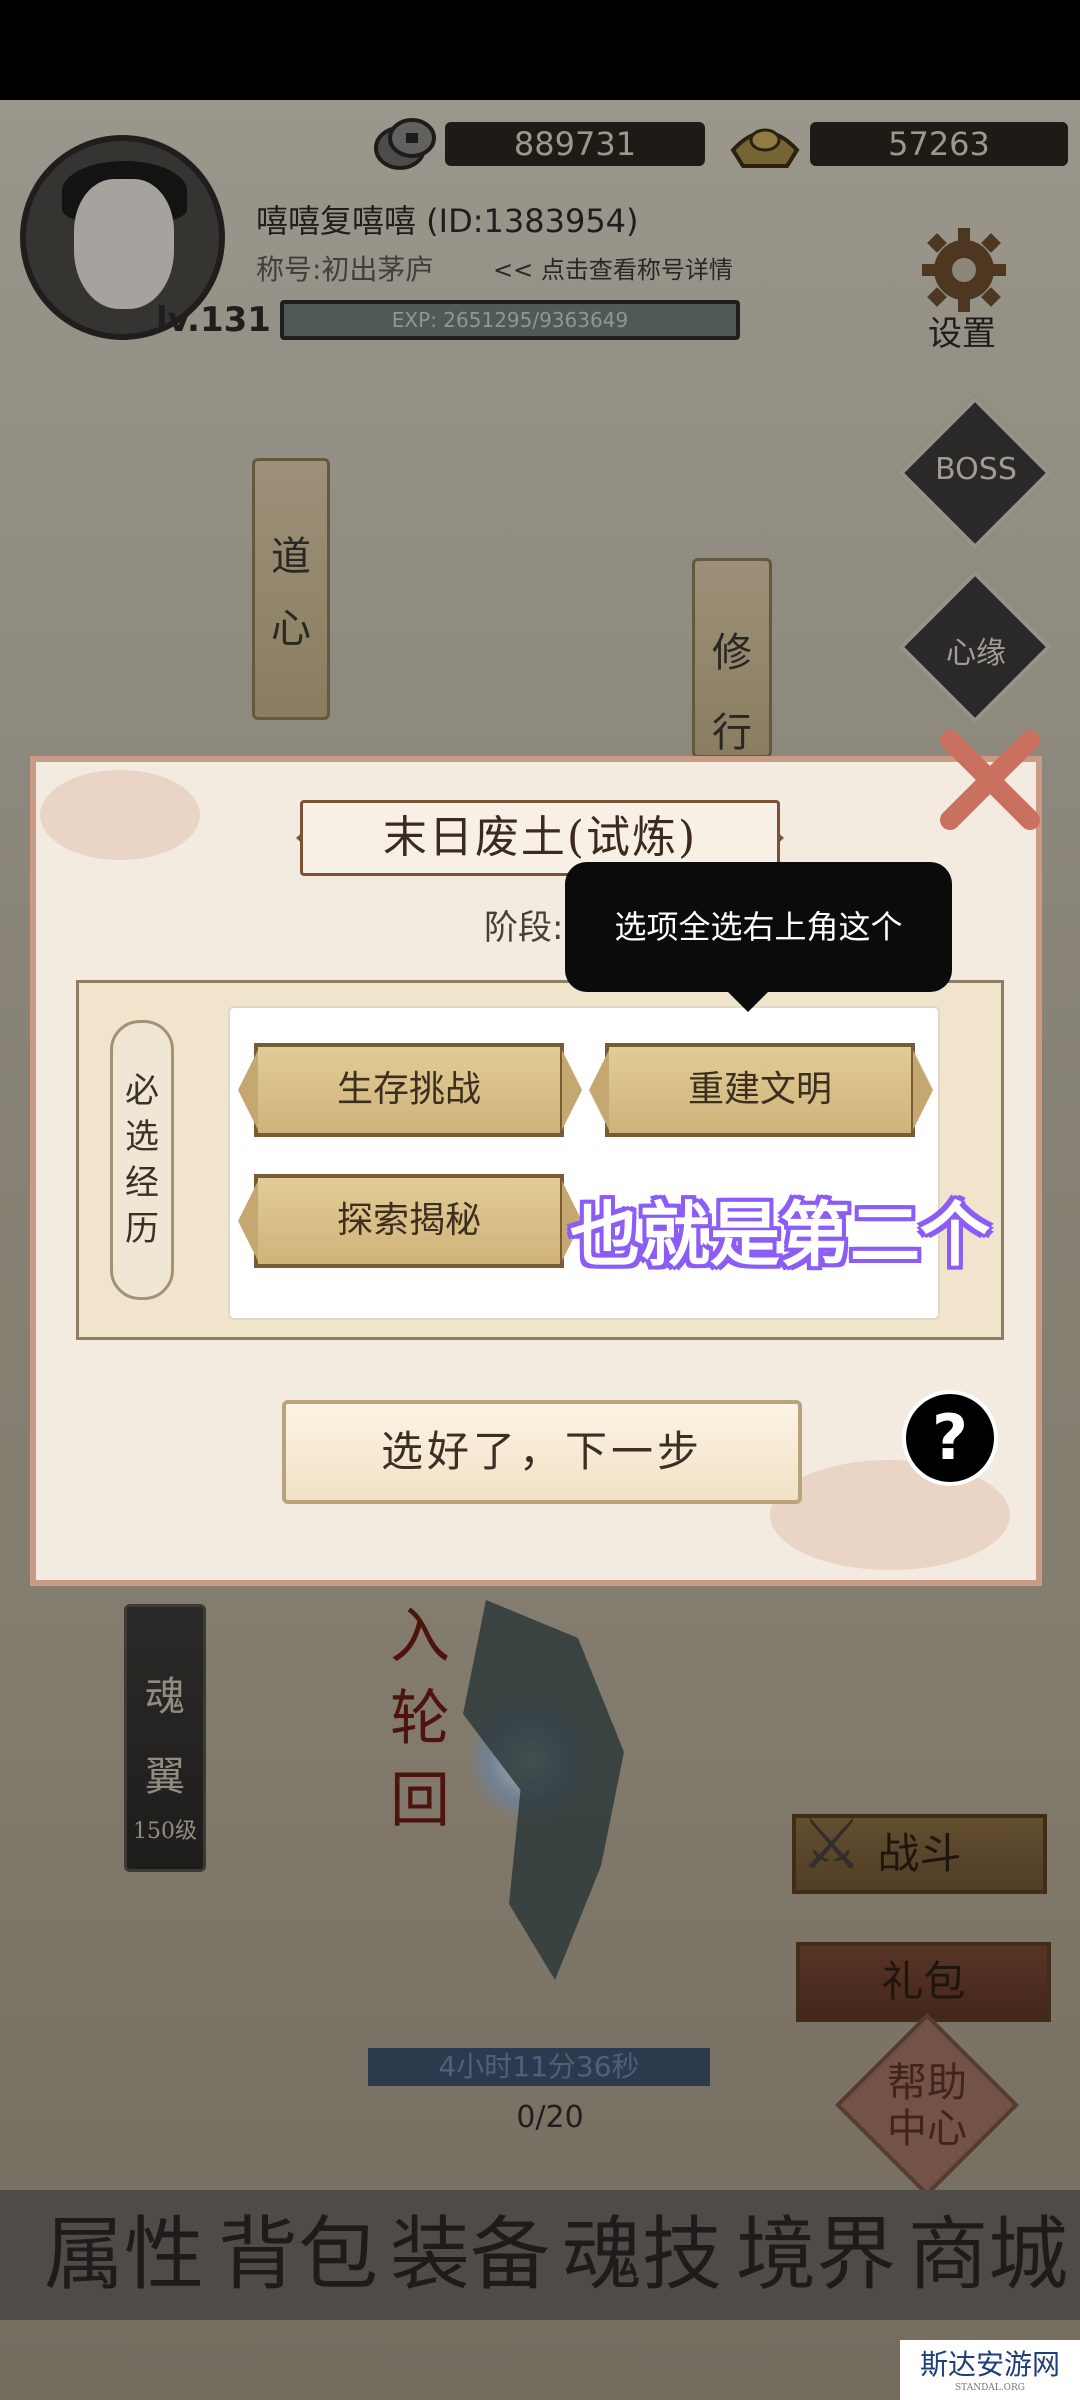 Image resolution: width=1080 pixels, height=2400 pixels. What do you see at coordinates (760, 1090) in the screenshot?
I see `option-rebuild-civilization: 重建文明` at bounding box center [760, 1090].